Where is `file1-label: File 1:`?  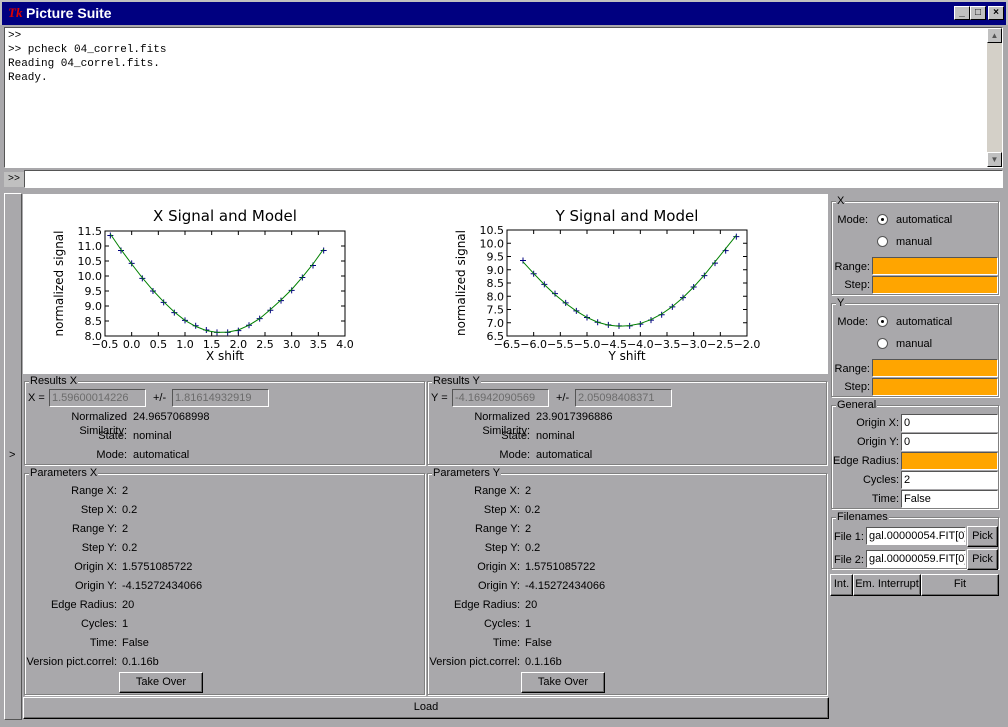 file1-label: File 1: is located at coordinates (849, 537).